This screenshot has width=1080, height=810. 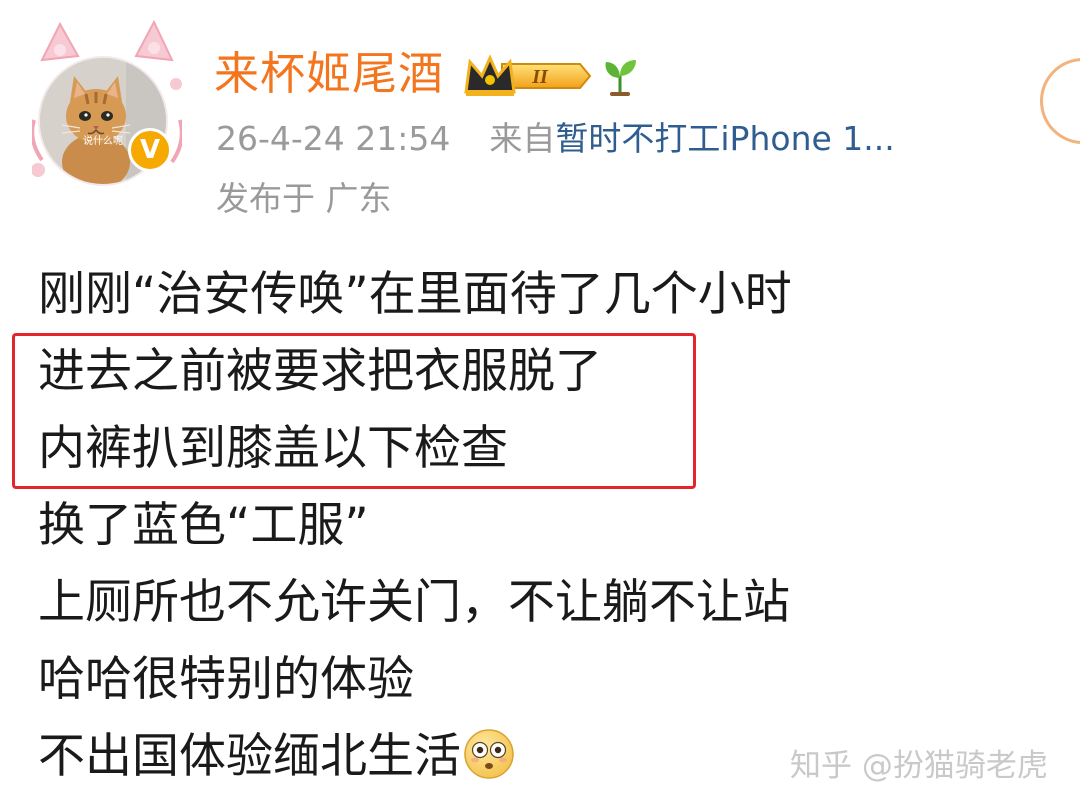 I want to click on post-location: 发布于 广东, so click(x=304, y=198).